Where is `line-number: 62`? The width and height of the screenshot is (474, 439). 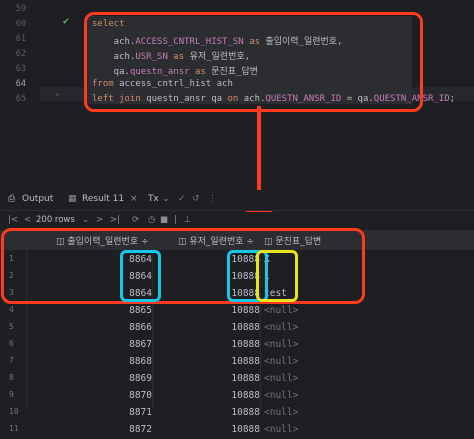
line-number: 62 is located at coordinates (20, 54).